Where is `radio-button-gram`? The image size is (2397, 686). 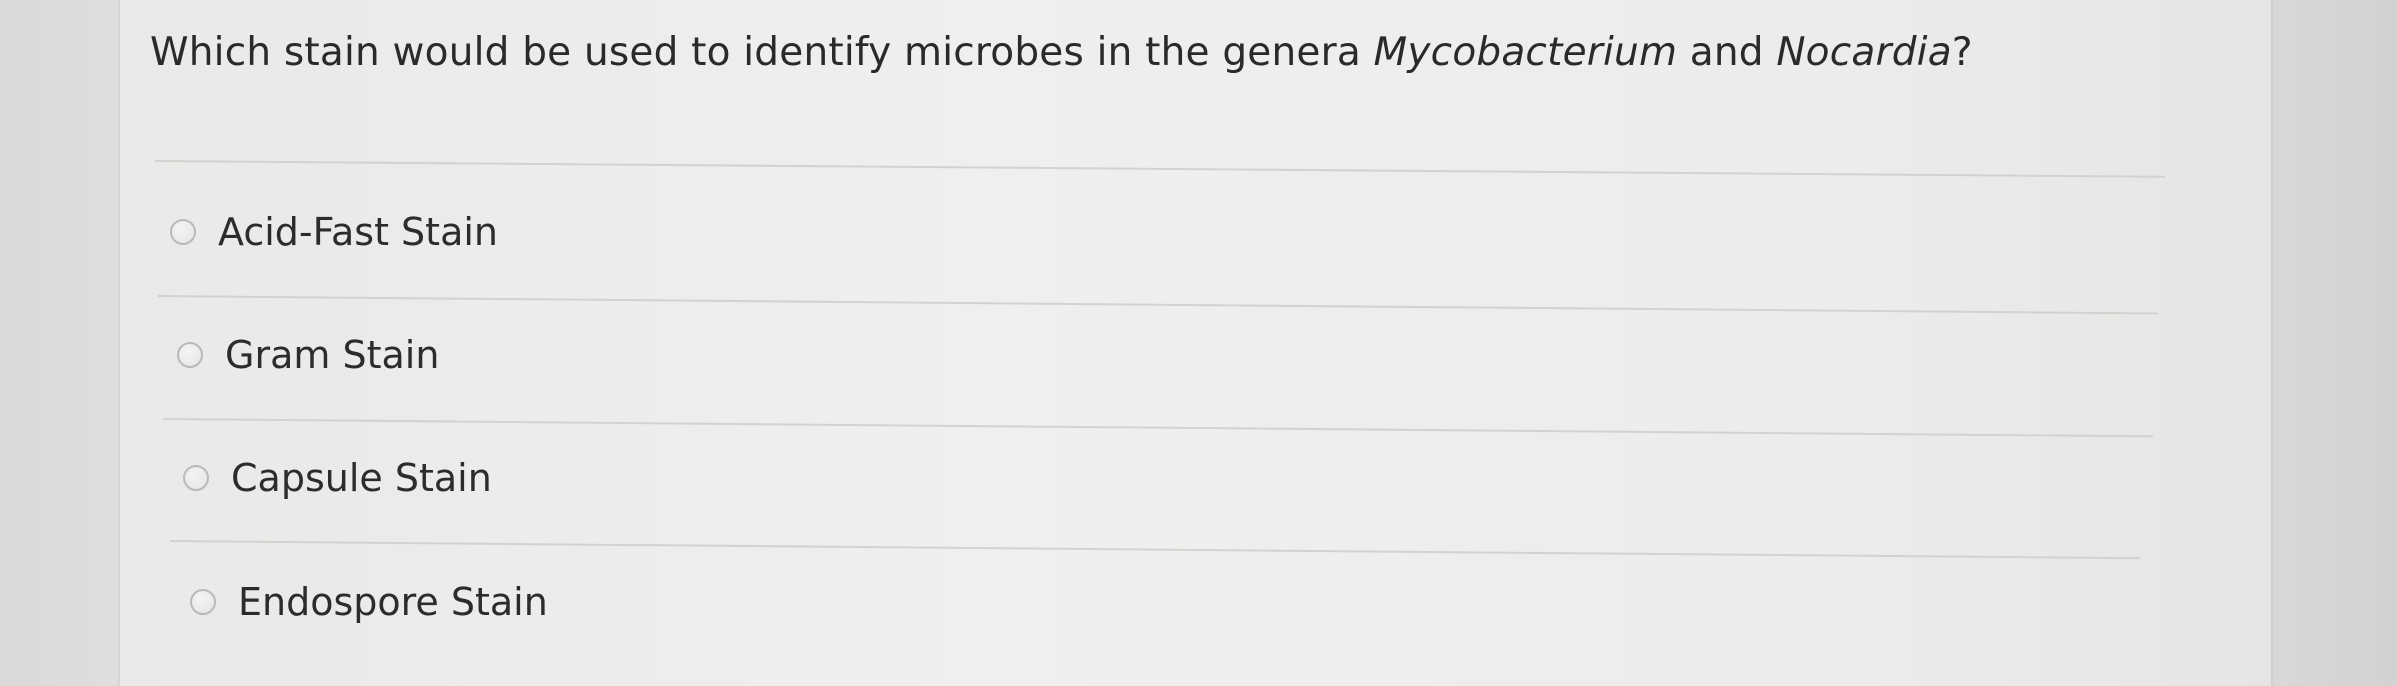 radio-button-gram is located at coordinates (190, 355).